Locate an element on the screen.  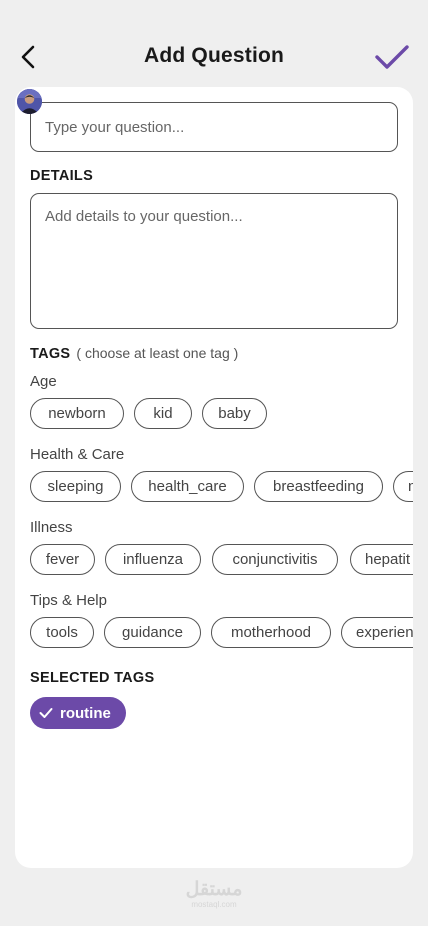
tag-chip: breastfeeding is located at coordinates (318, 486).